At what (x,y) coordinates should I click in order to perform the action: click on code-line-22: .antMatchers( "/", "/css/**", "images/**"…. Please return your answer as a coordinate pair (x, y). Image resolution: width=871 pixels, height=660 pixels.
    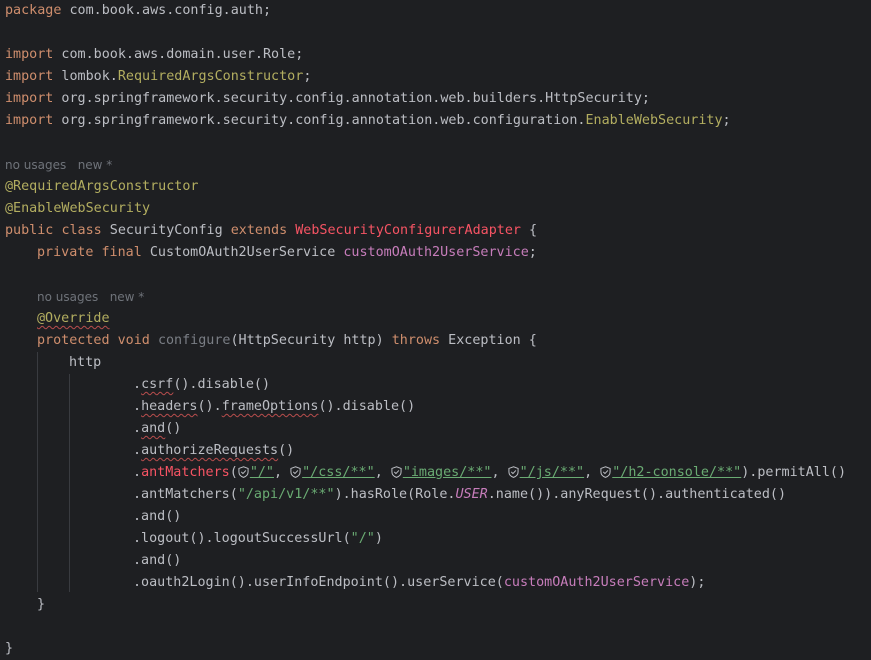
    Looking at the image, I should click on (489, 473).